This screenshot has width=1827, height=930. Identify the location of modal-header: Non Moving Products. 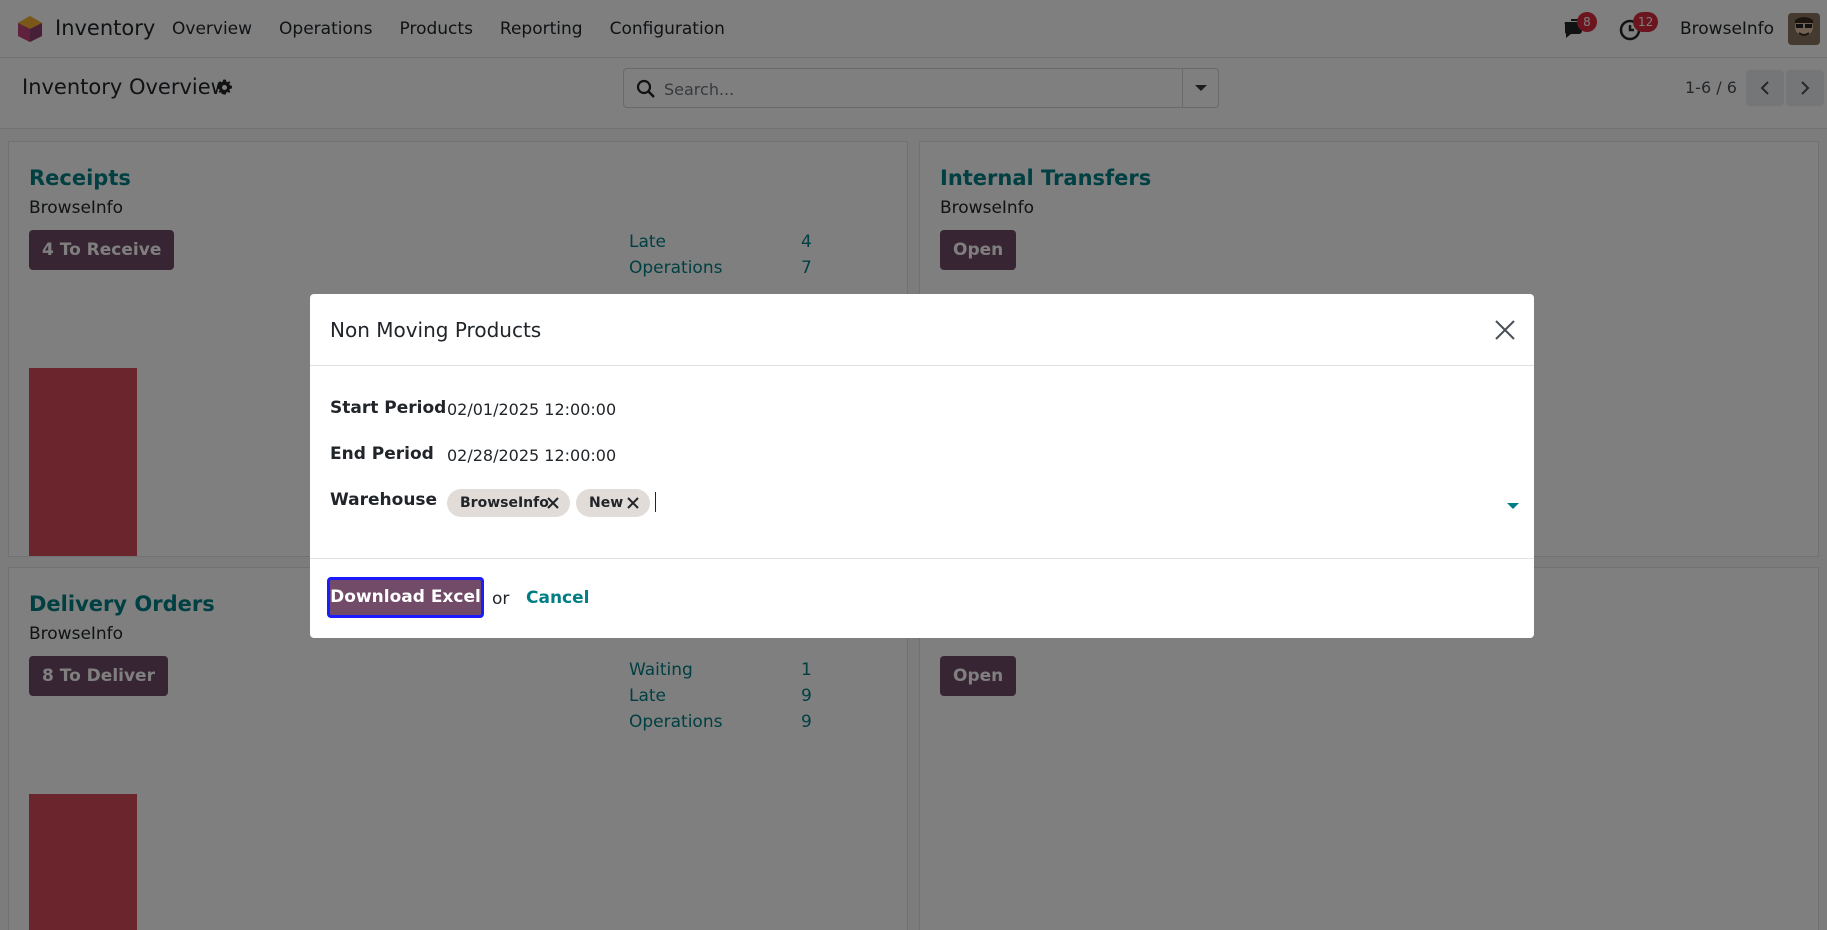
(922, 330).